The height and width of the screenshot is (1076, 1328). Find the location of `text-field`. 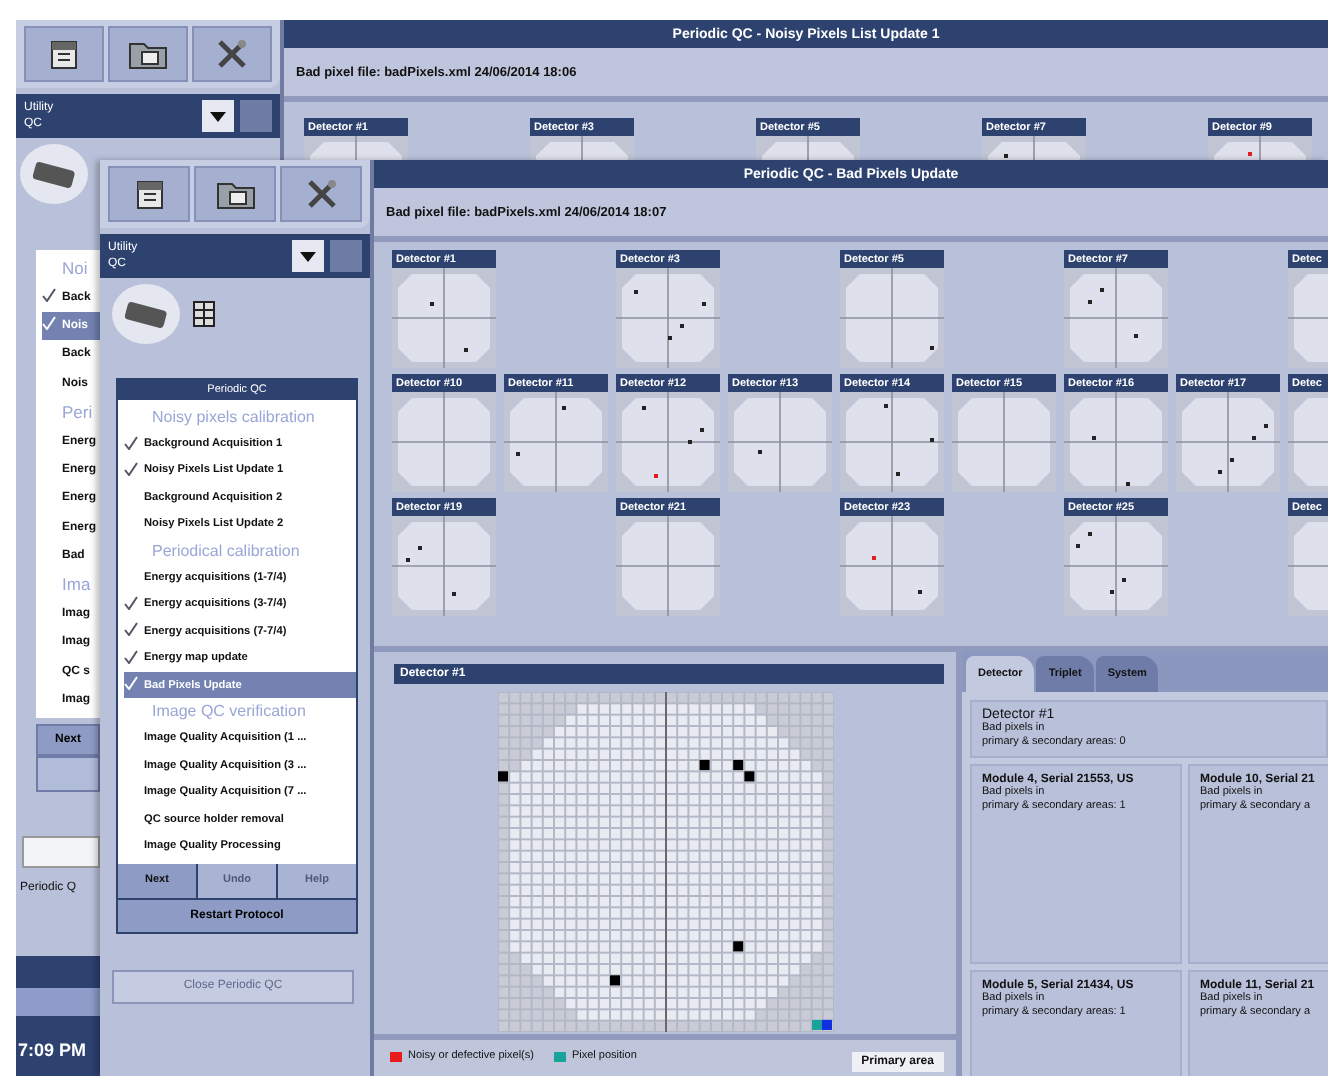

text-field is located at coordinates (61, 852).